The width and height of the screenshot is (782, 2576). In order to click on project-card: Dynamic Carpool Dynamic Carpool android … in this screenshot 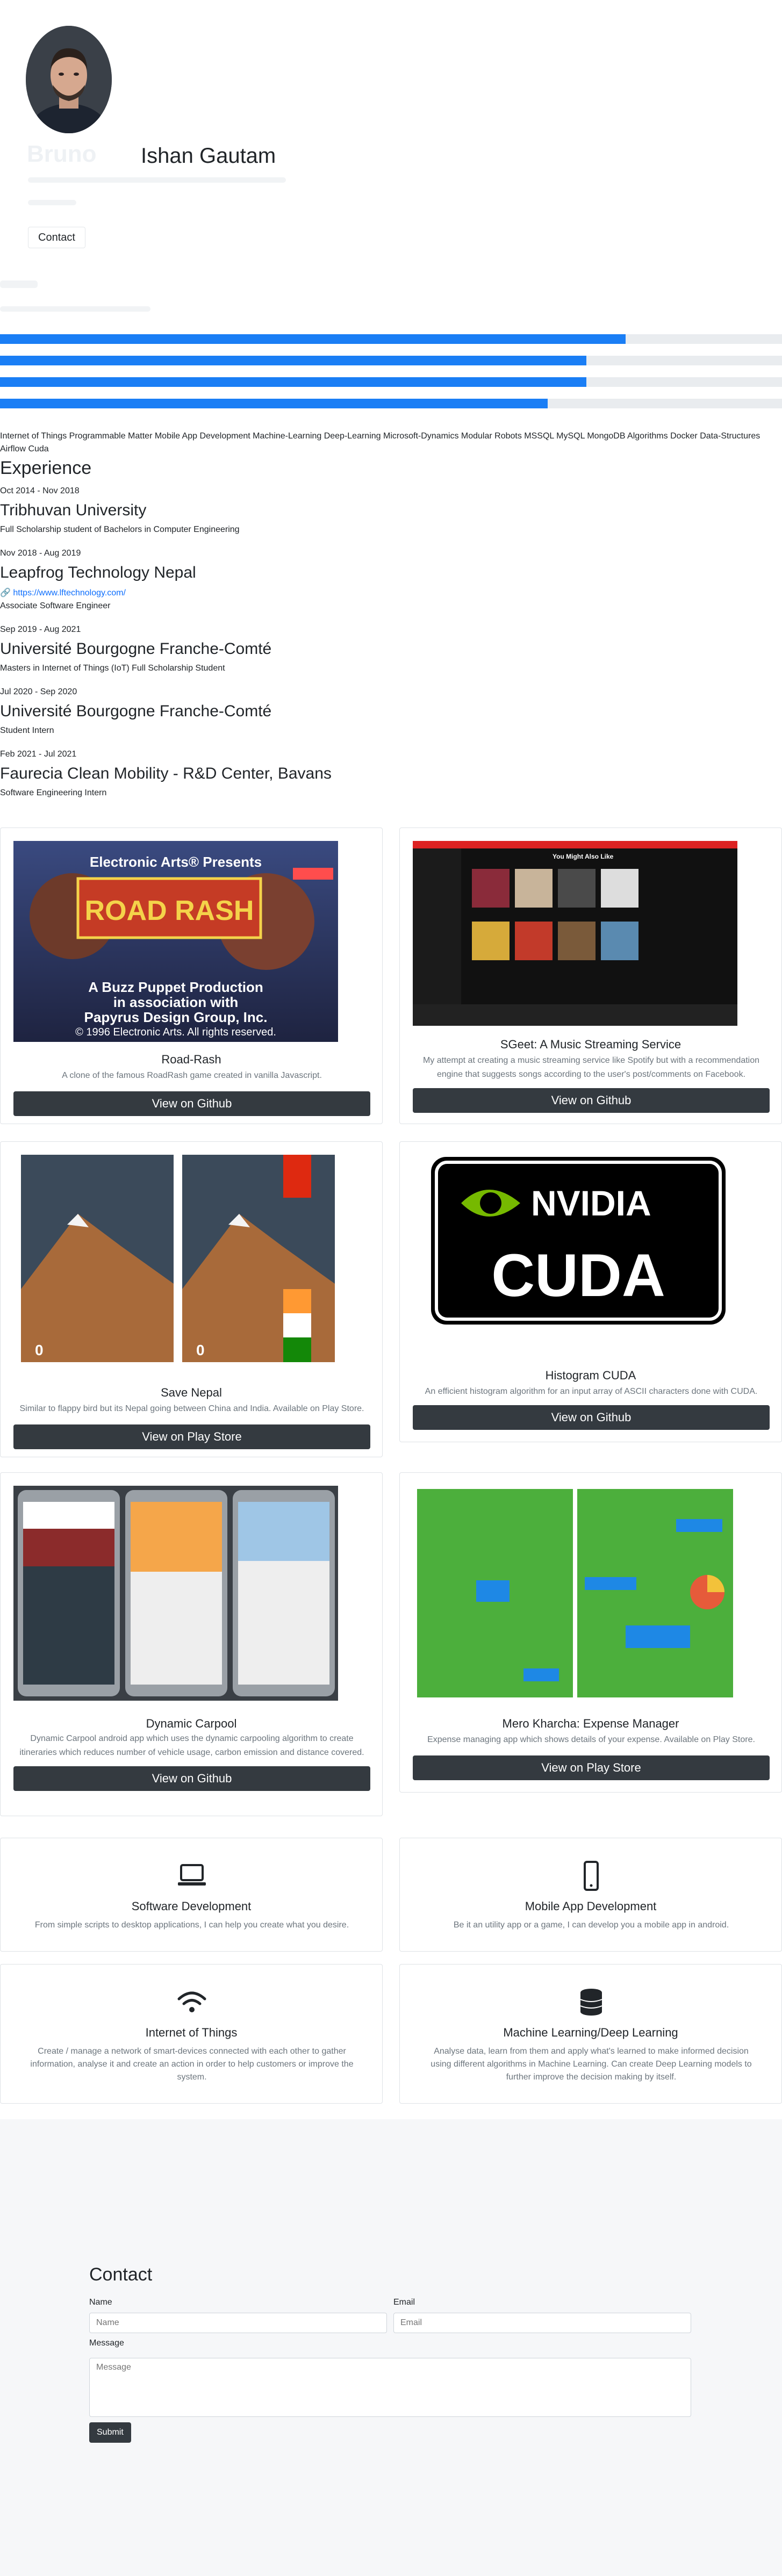, I will do `click(191, 1644)`.